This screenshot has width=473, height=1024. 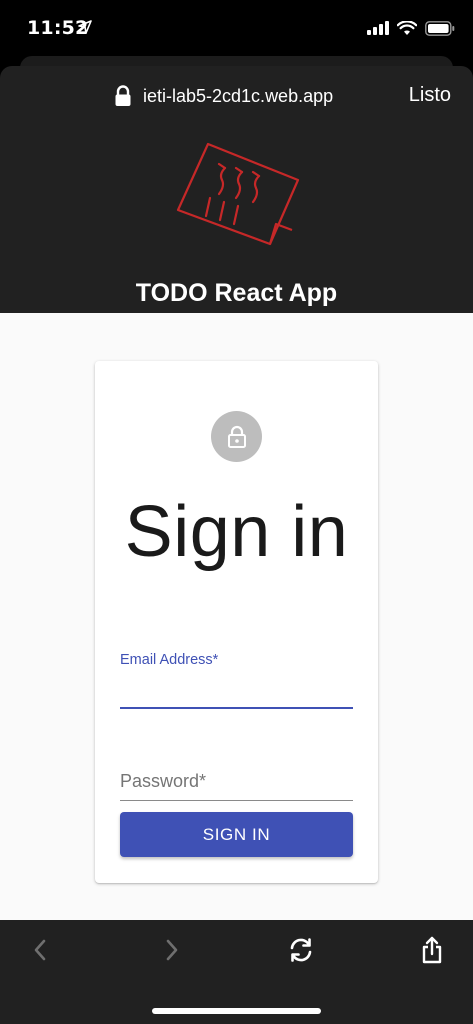 I want to click on reload-button, so click(x=301, y=950).